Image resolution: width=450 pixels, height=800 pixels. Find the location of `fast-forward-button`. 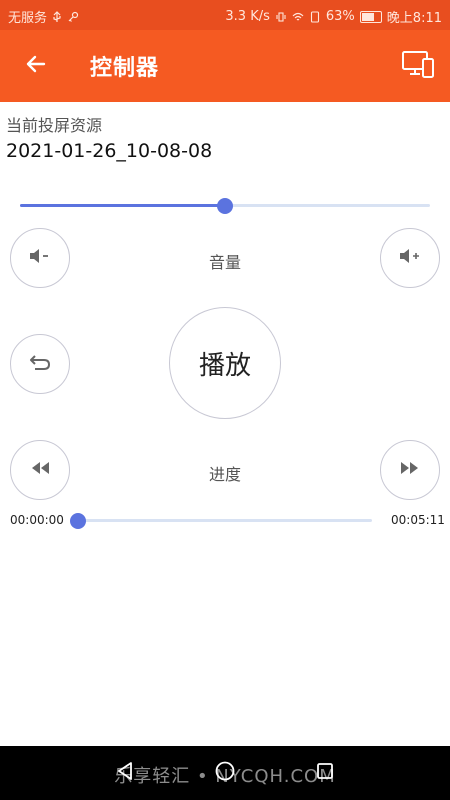

fast-forward-button is located at coordinates (410, 470).